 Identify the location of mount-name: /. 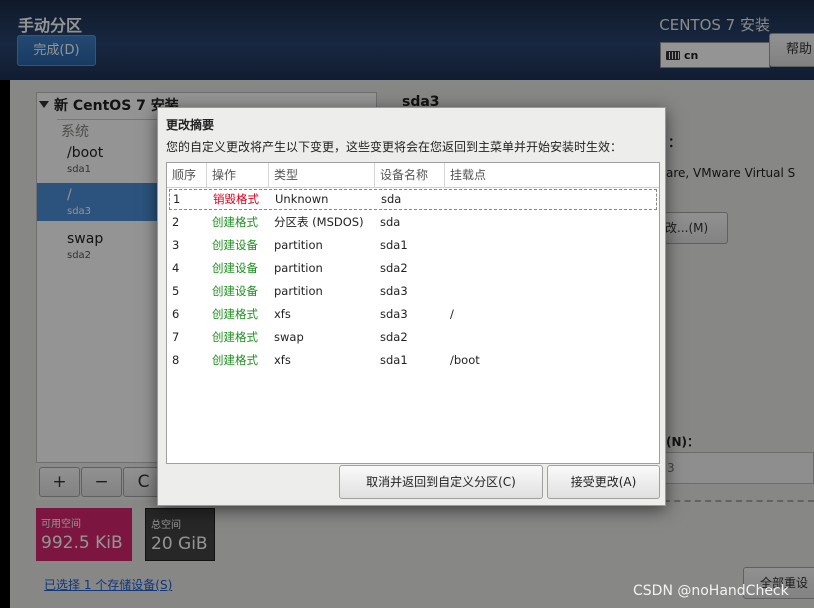
(69, 195).